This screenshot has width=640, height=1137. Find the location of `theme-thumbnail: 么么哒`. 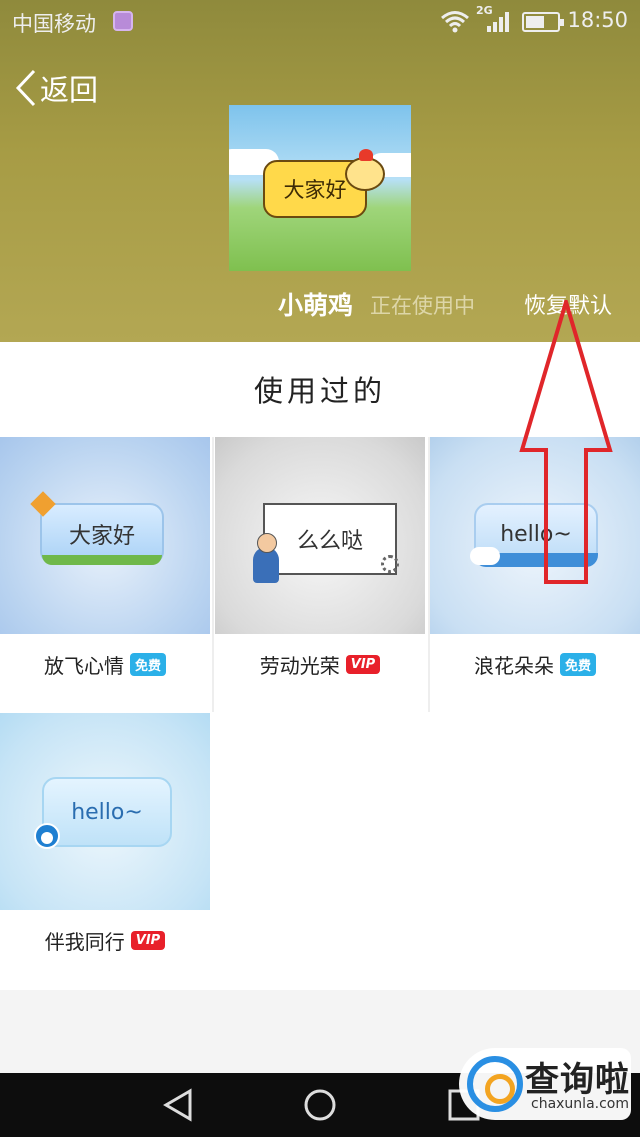

theme-thumbnail: 么么哒 is located at coordinates (320, 535).